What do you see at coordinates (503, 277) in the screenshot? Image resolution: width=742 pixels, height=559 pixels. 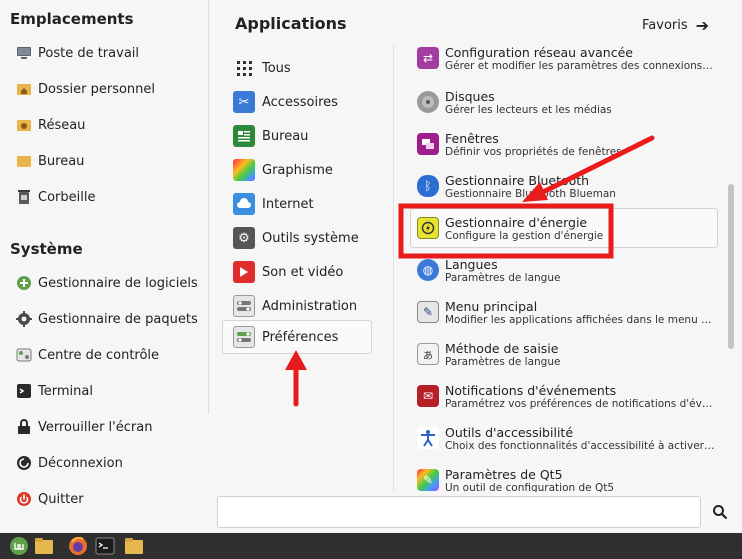 I see `app-desc: Paramètres de langue` at bounding box center [503, 277].